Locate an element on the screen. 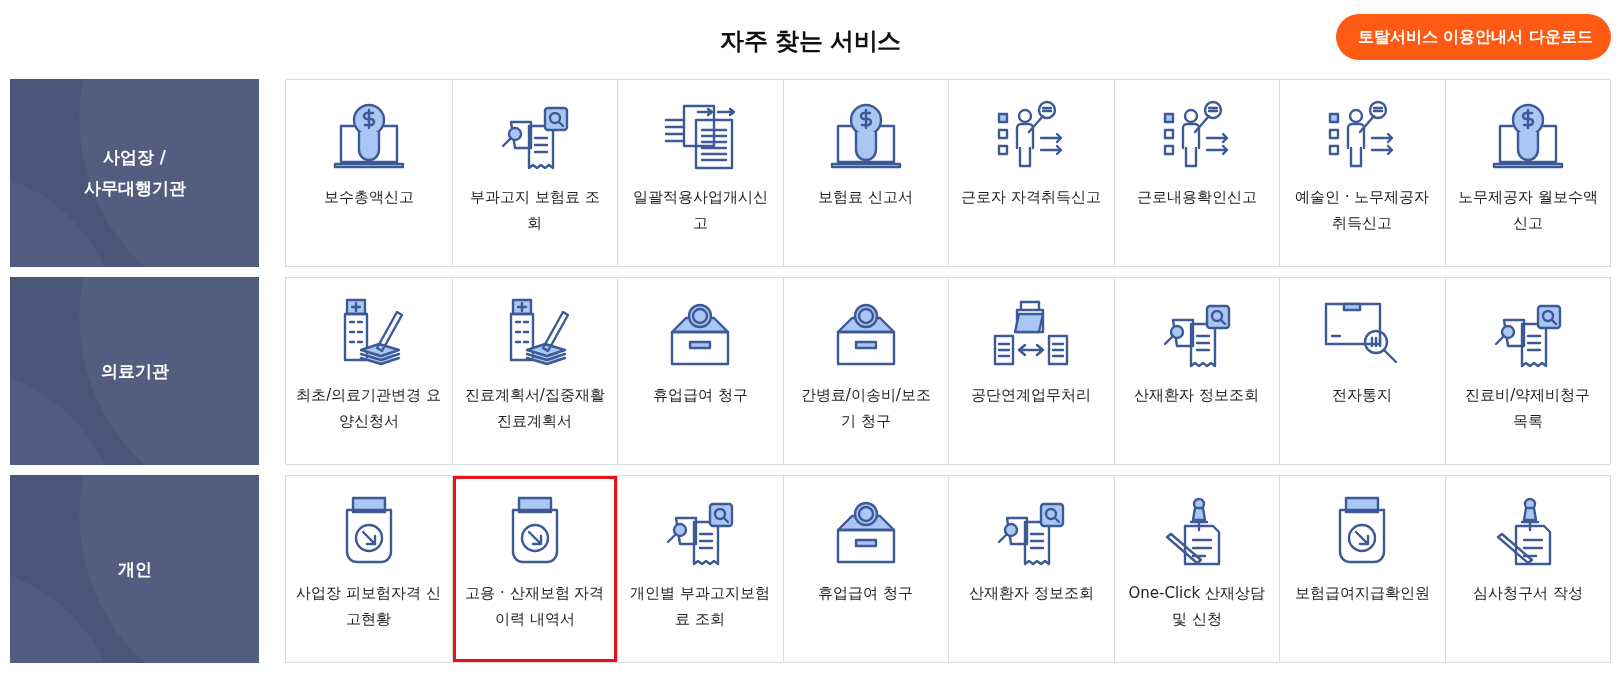 This screenshot has width=1622, height=676. service-tile: 진료계획서/집중재활진료계획서 is located at coordinates (534, 371).